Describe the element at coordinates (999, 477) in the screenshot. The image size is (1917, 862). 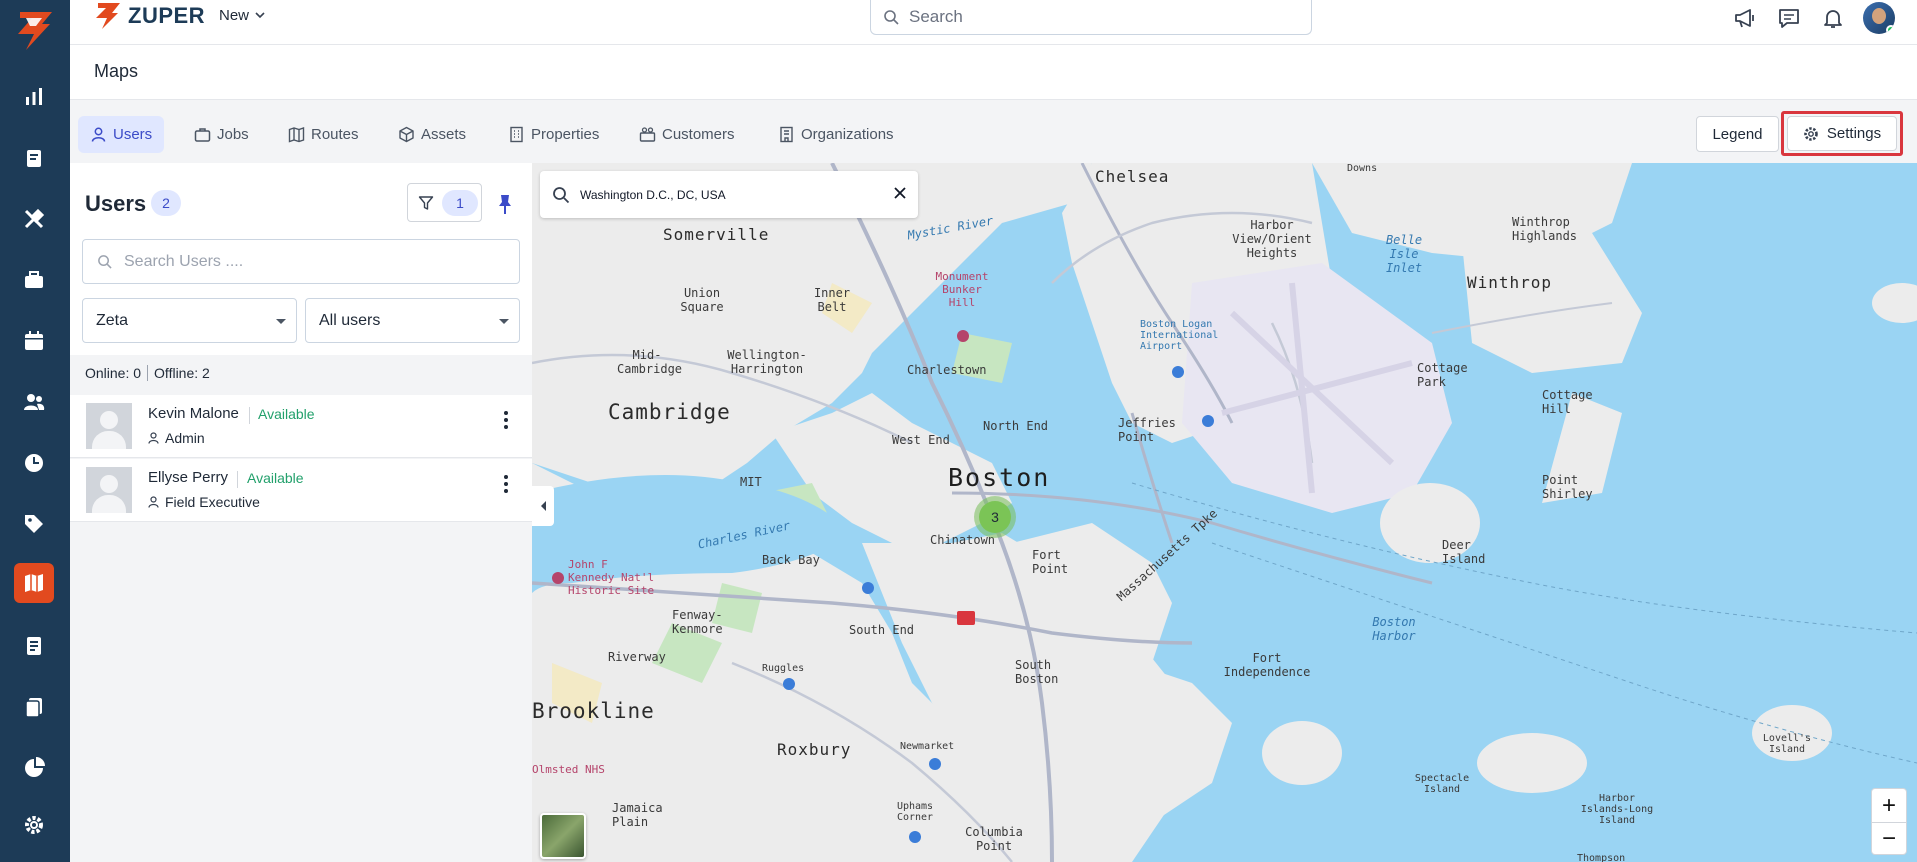
I see `map-label-boston: Boston` at that location.